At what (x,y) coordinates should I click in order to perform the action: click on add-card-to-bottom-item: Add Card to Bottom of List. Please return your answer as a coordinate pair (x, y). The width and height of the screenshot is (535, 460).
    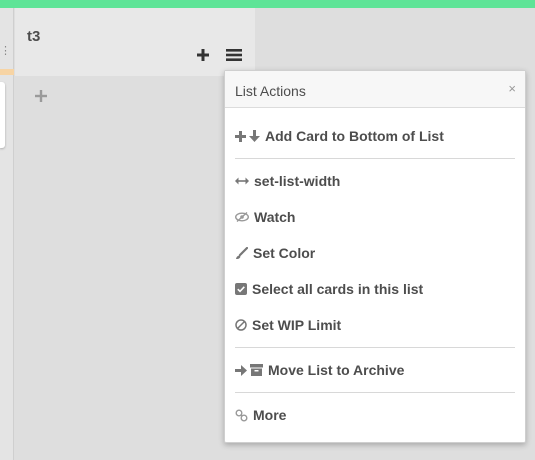
    Looking at the image, I should click on (339, 136).